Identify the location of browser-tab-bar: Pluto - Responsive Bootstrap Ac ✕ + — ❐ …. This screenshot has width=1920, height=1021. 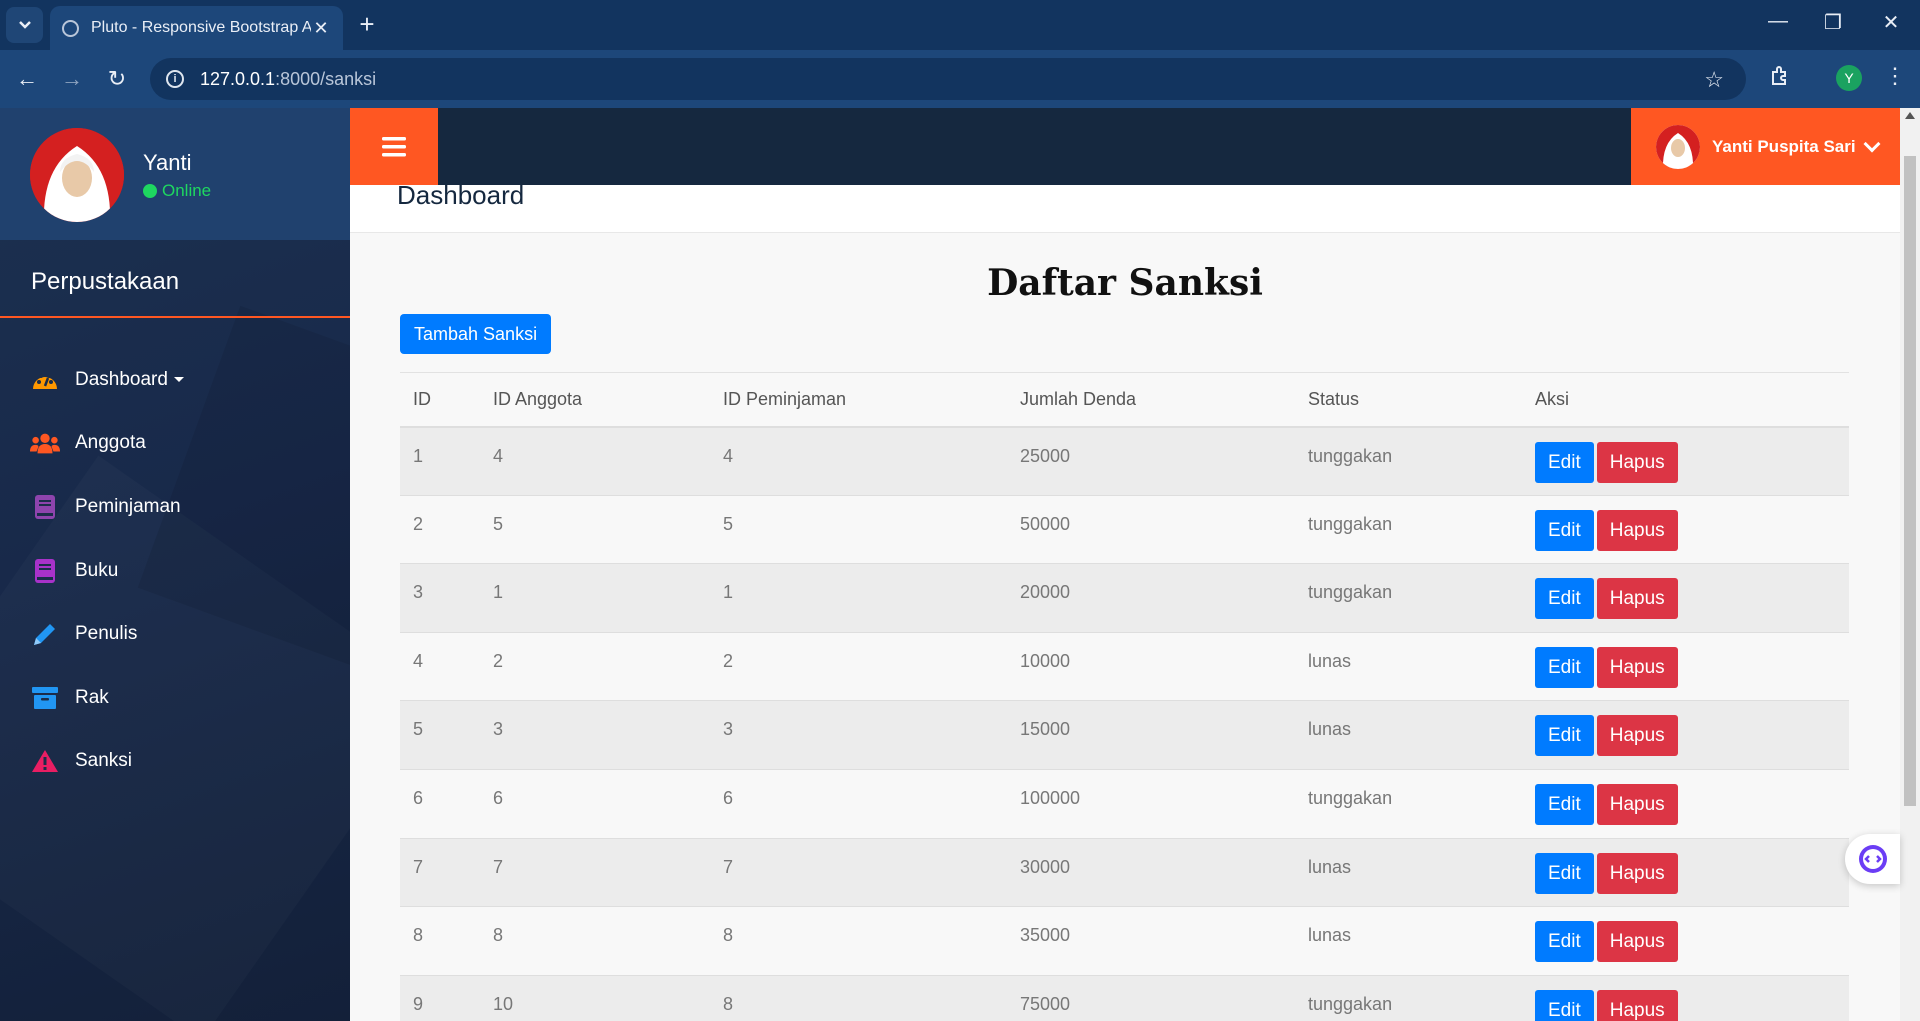
(960, 25).